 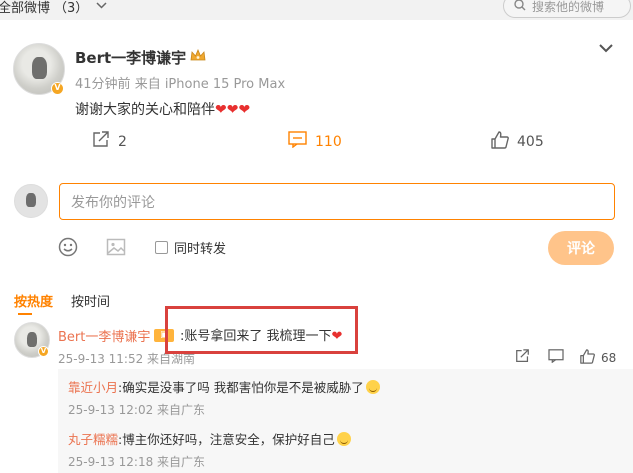 What do you see at coordinates (210, 84) in the screenshot?
I see `post-source: 来自 iPhone 15 Pro Max` at bounding box center [210, 84].